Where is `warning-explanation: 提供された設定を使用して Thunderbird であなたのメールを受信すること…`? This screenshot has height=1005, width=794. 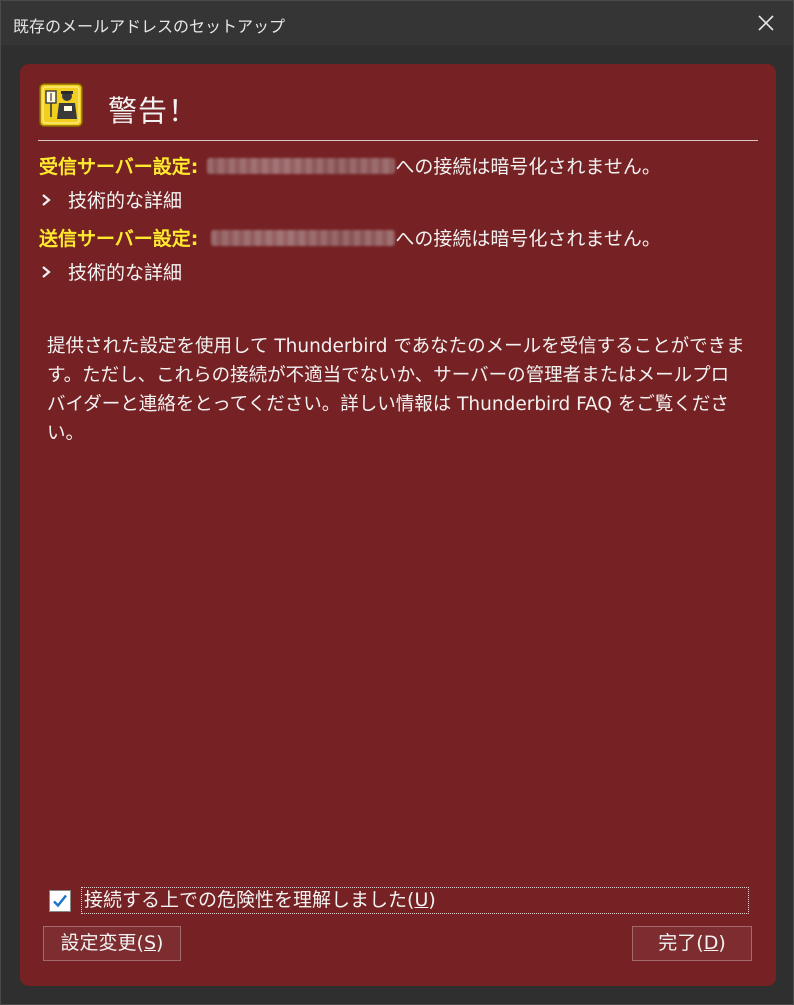 warning-explanation: 提供された設定を使用して Thunderbird であなたのメールを受信すること… is located at coordinates (396, 390).